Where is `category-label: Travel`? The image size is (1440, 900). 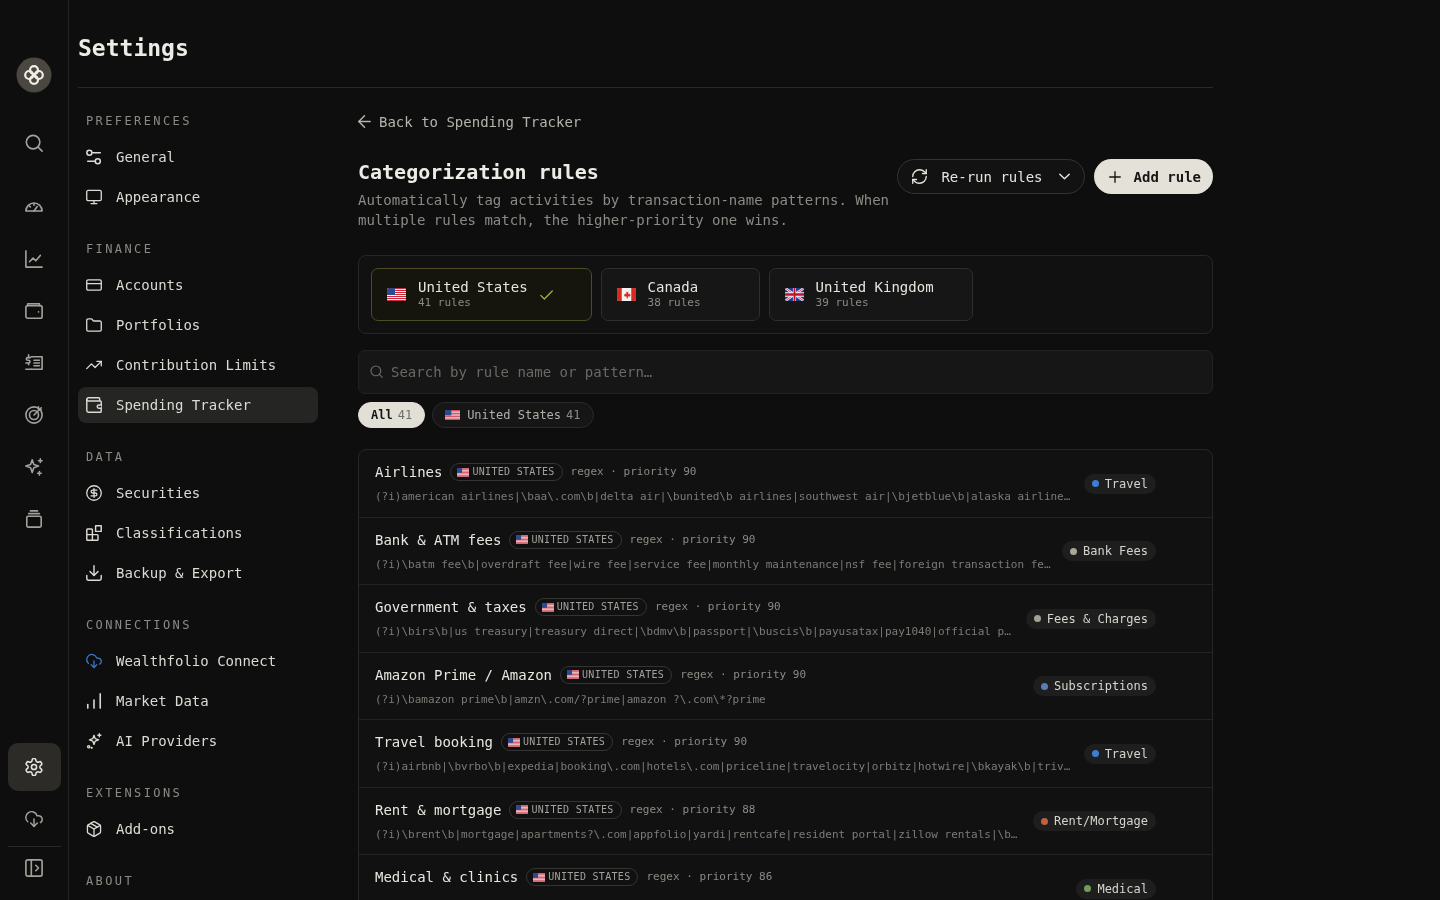 category-label: Travel is located at coordinates (1126, 753).